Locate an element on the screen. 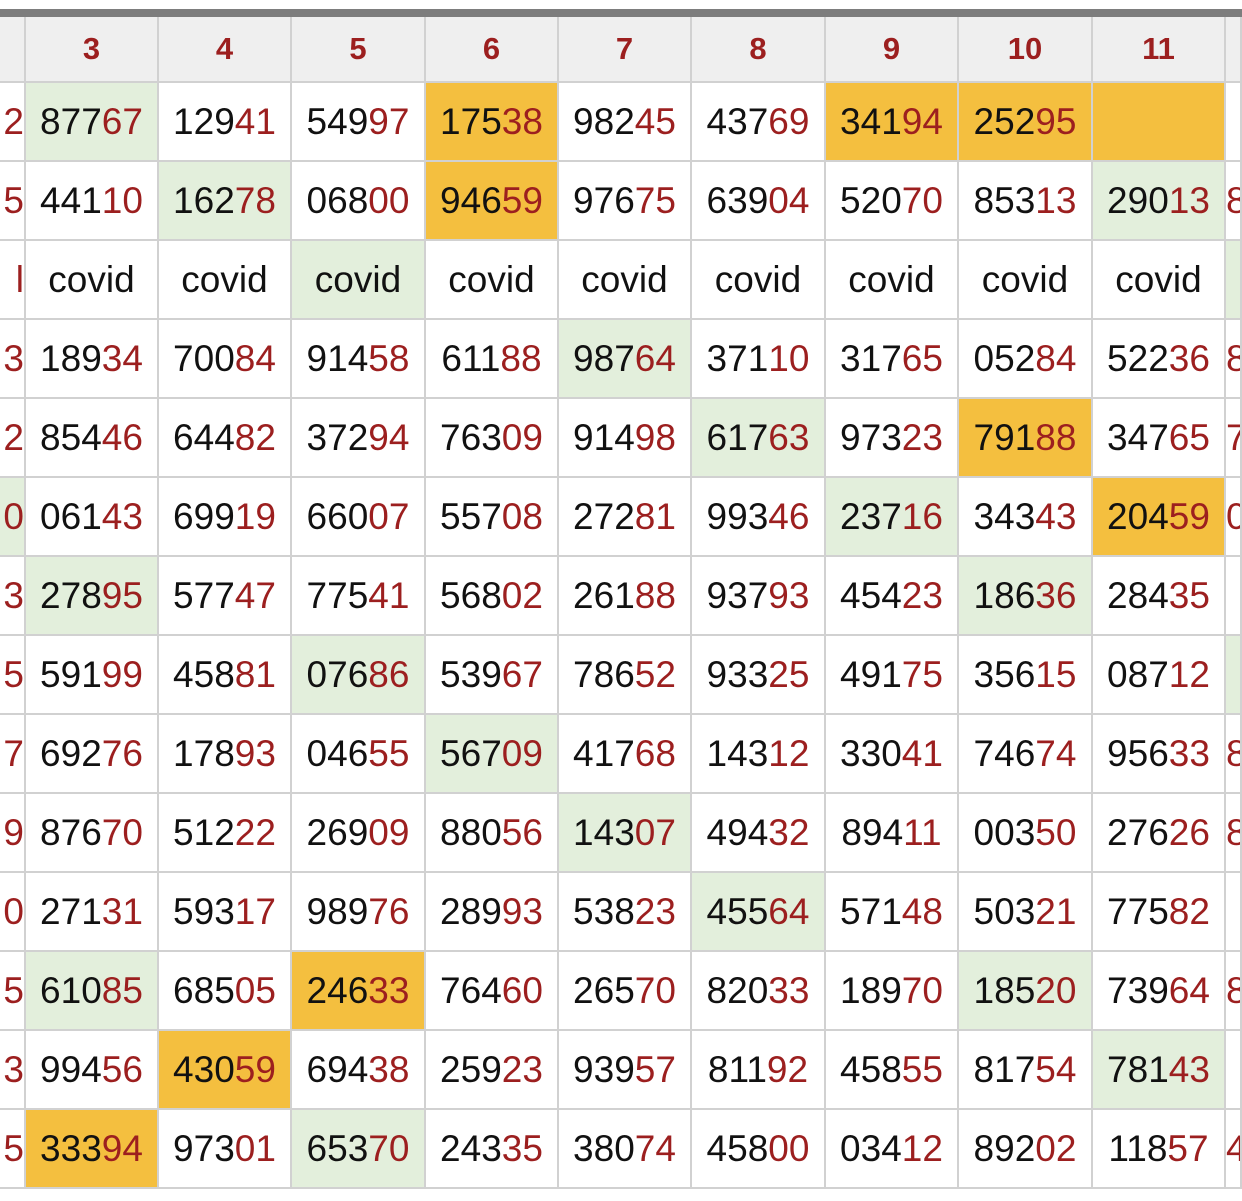 The height and width of the screenshot is (1201, 1242). number-last-two-digits: 34 is located at coordinates (122, 358).